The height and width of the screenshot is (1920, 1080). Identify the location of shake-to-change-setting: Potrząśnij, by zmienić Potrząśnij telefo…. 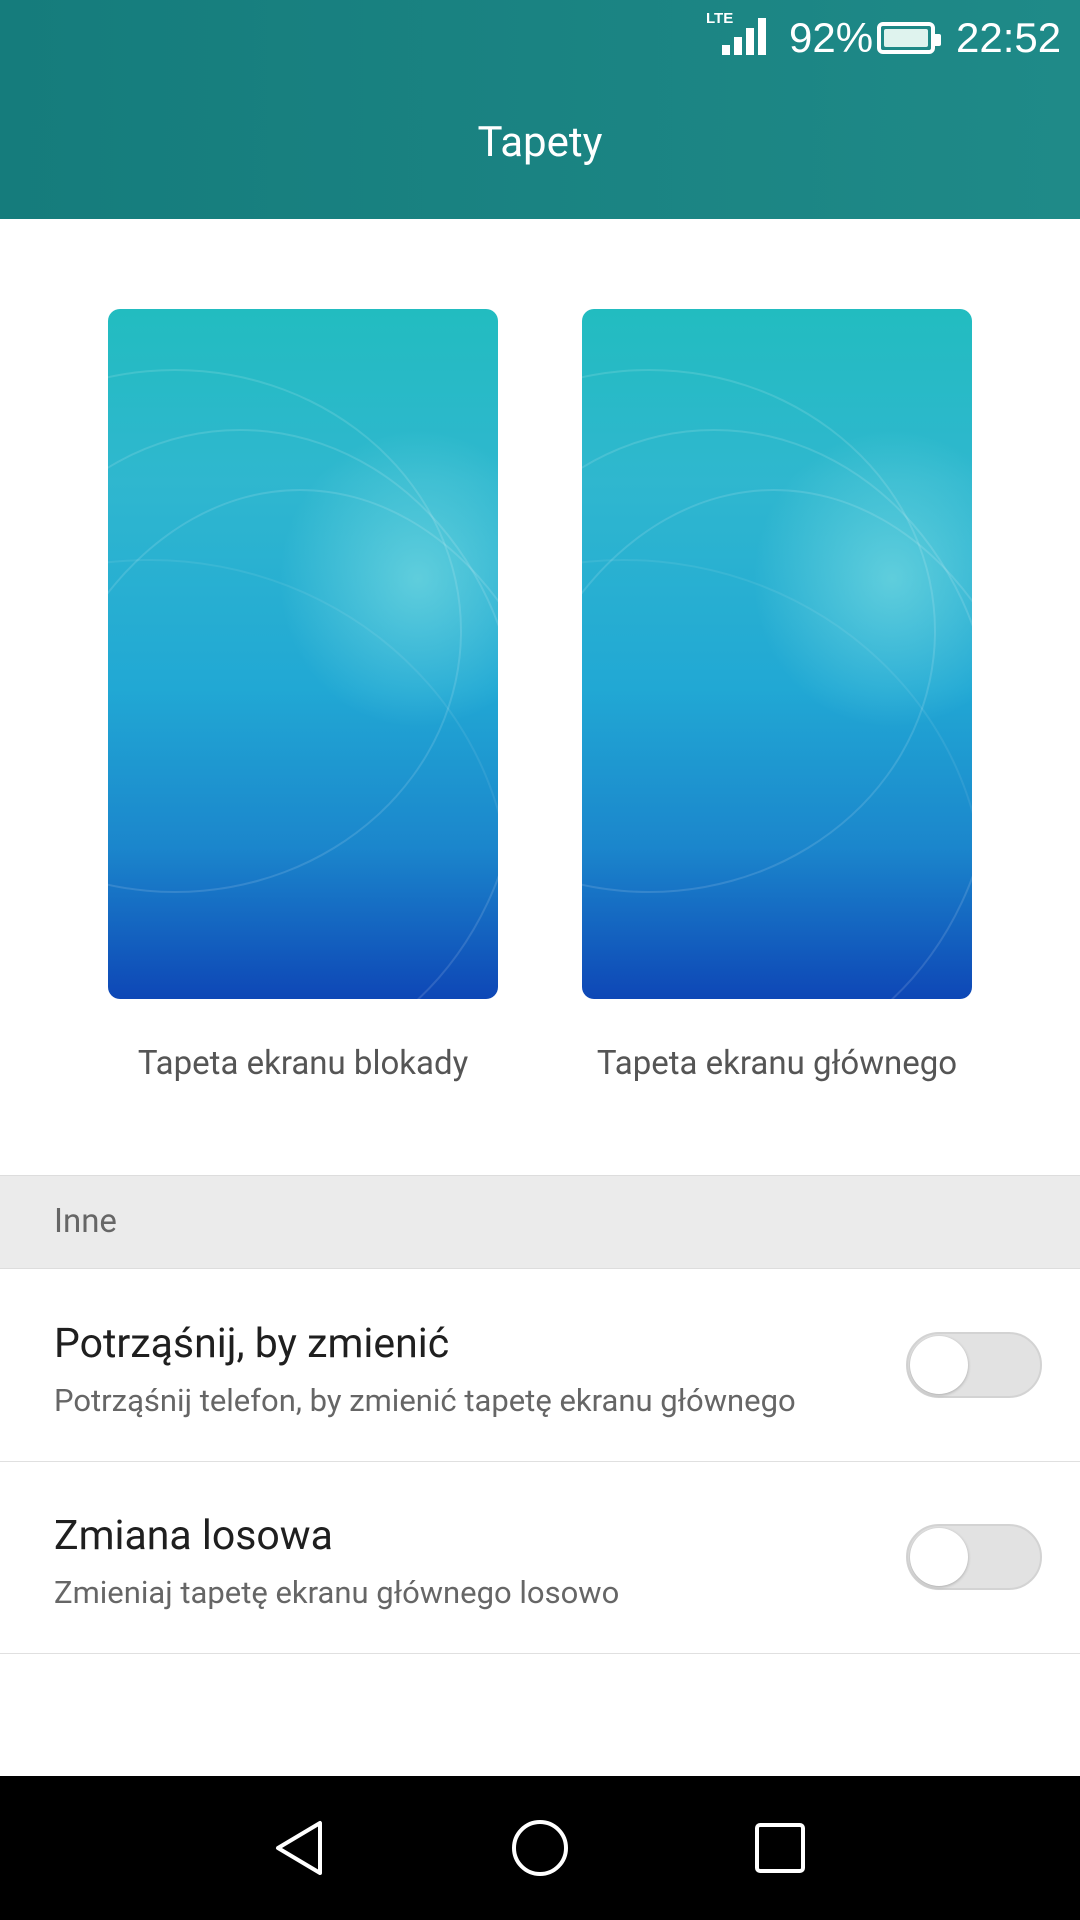
(540, 1366).